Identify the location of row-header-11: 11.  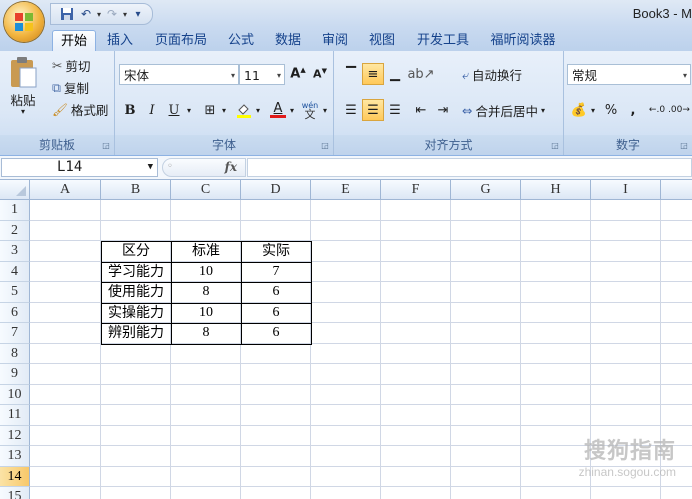
(15, 415).